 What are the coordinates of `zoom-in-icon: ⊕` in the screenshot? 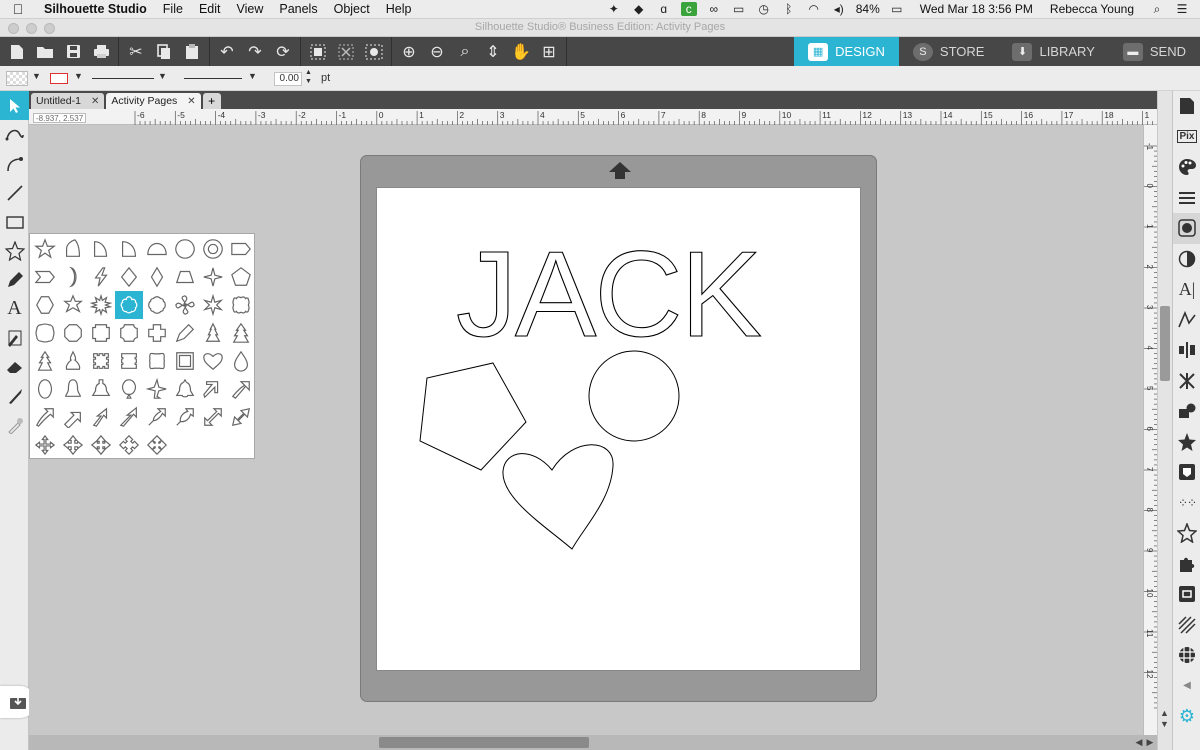 It's located at (409, 52).